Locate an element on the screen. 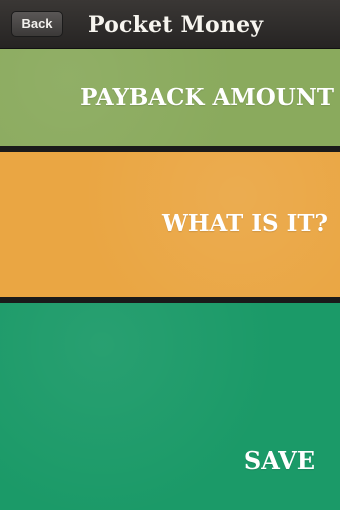 Image resolution: width=340 pixels, height=510 pixels. navigation-bar: Back Pocket Money is located at coordinates (170, 24).